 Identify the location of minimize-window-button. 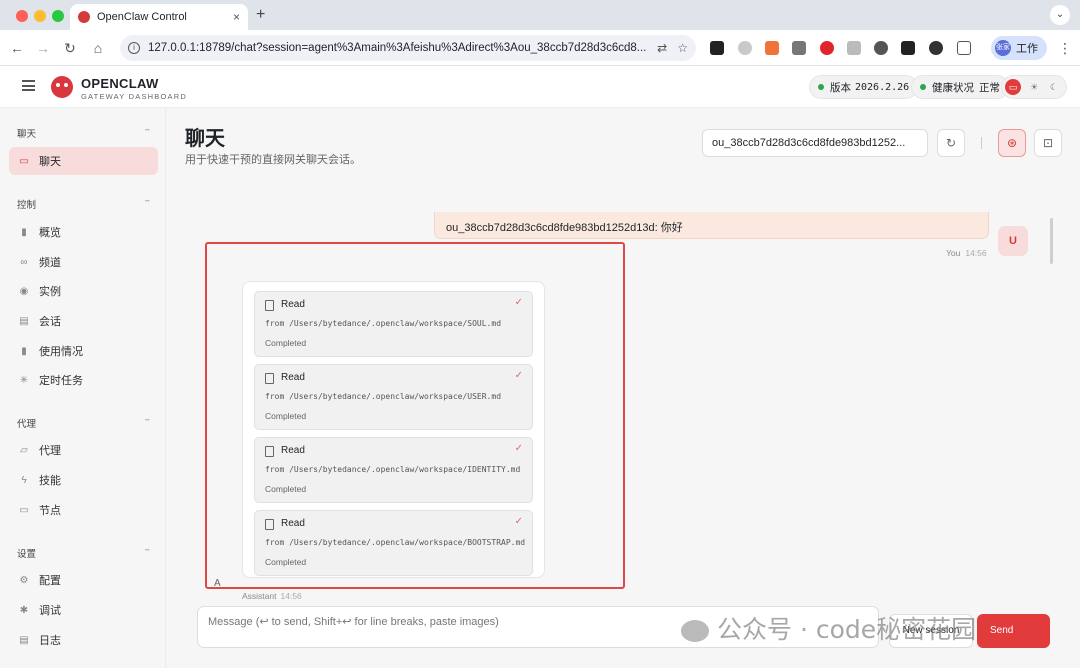
(40, 16).